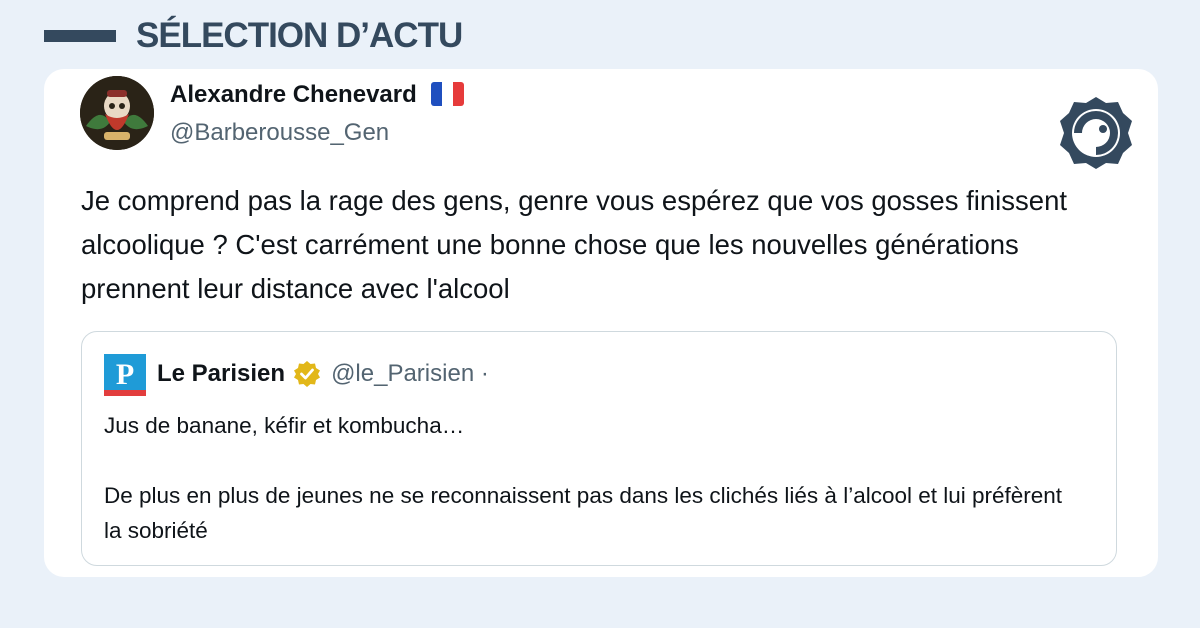  Describe the element at coordinates (293, 94) in the screenshot. I see `author-name: Alexandre Chenevard` at that location.